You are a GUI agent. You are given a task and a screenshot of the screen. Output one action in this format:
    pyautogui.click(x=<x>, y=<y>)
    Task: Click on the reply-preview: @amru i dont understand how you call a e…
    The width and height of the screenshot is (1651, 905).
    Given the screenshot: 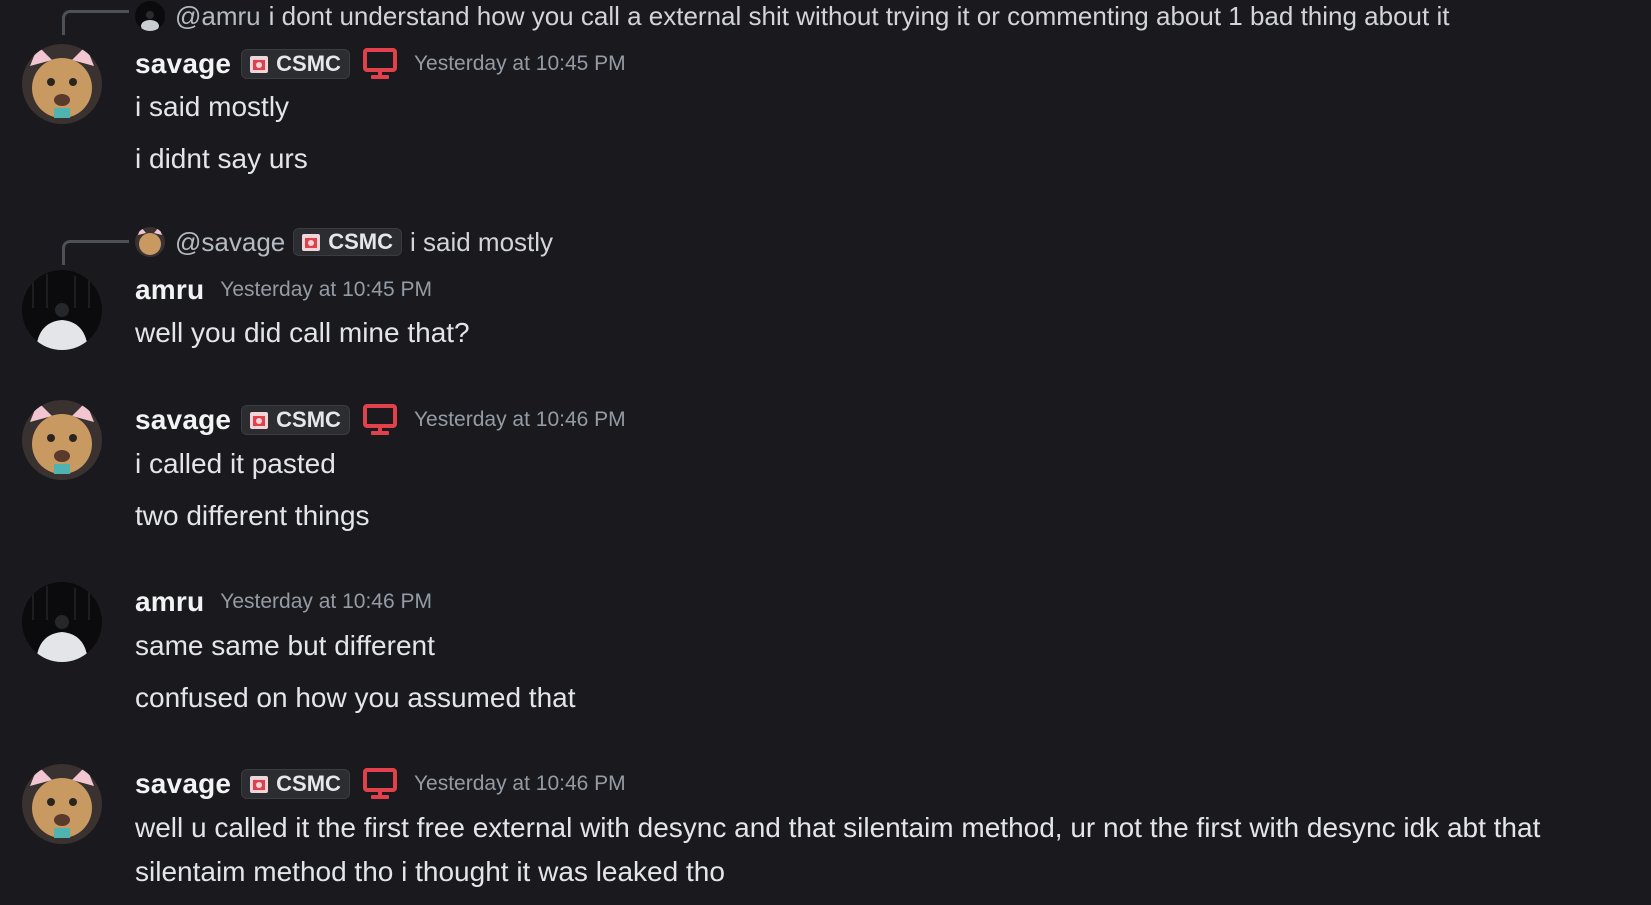 What is the action you would take?
    pyautogui.click(x=792, y=16)
    